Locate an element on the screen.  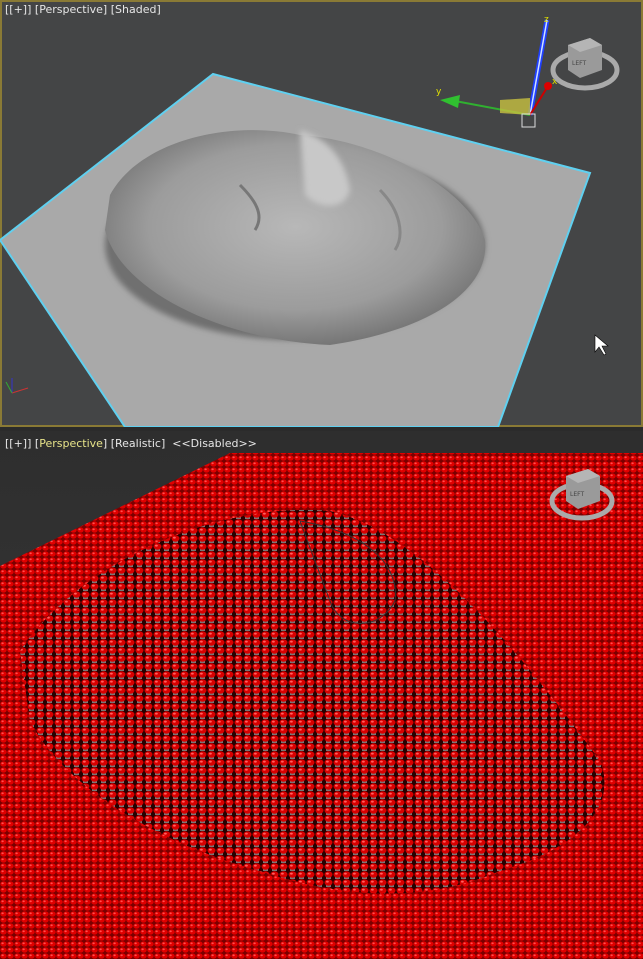
mouse-cursor-icon is located at coordinates (601, 345).